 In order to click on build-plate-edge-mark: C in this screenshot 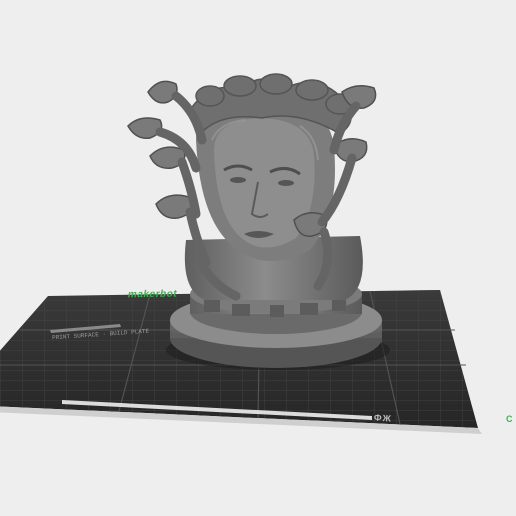, I will do `click(509, 419)`.